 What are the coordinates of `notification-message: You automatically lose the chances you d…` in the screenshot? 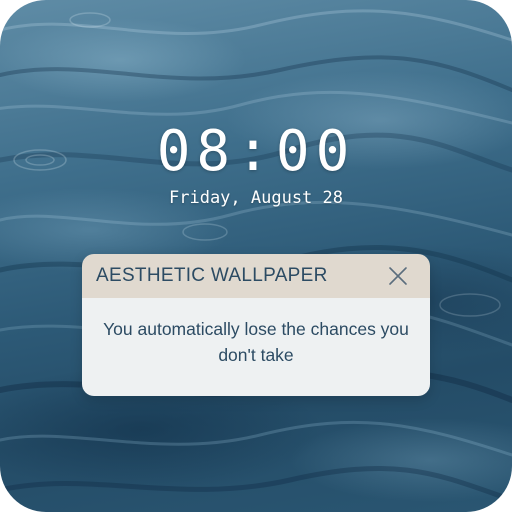 It's located at (256, 342).